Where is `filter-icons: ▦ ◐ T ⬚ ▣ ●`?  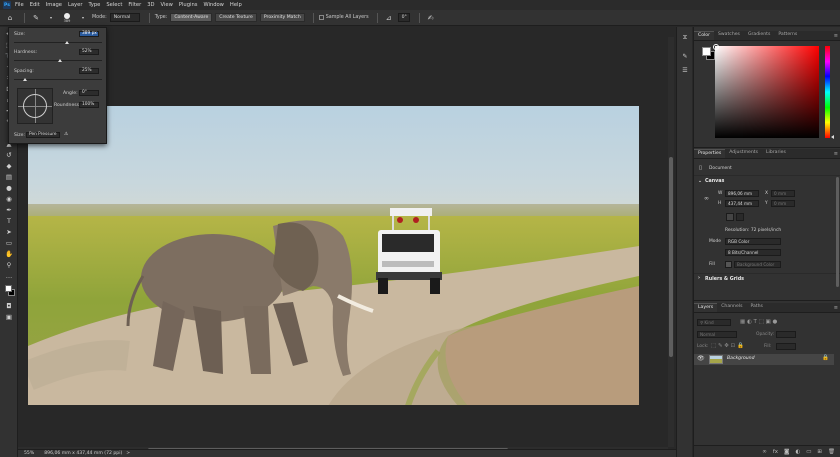
filter-icons: ▦ ◐ T ⬚ ▣ ● is located at coordinates (758, 322).